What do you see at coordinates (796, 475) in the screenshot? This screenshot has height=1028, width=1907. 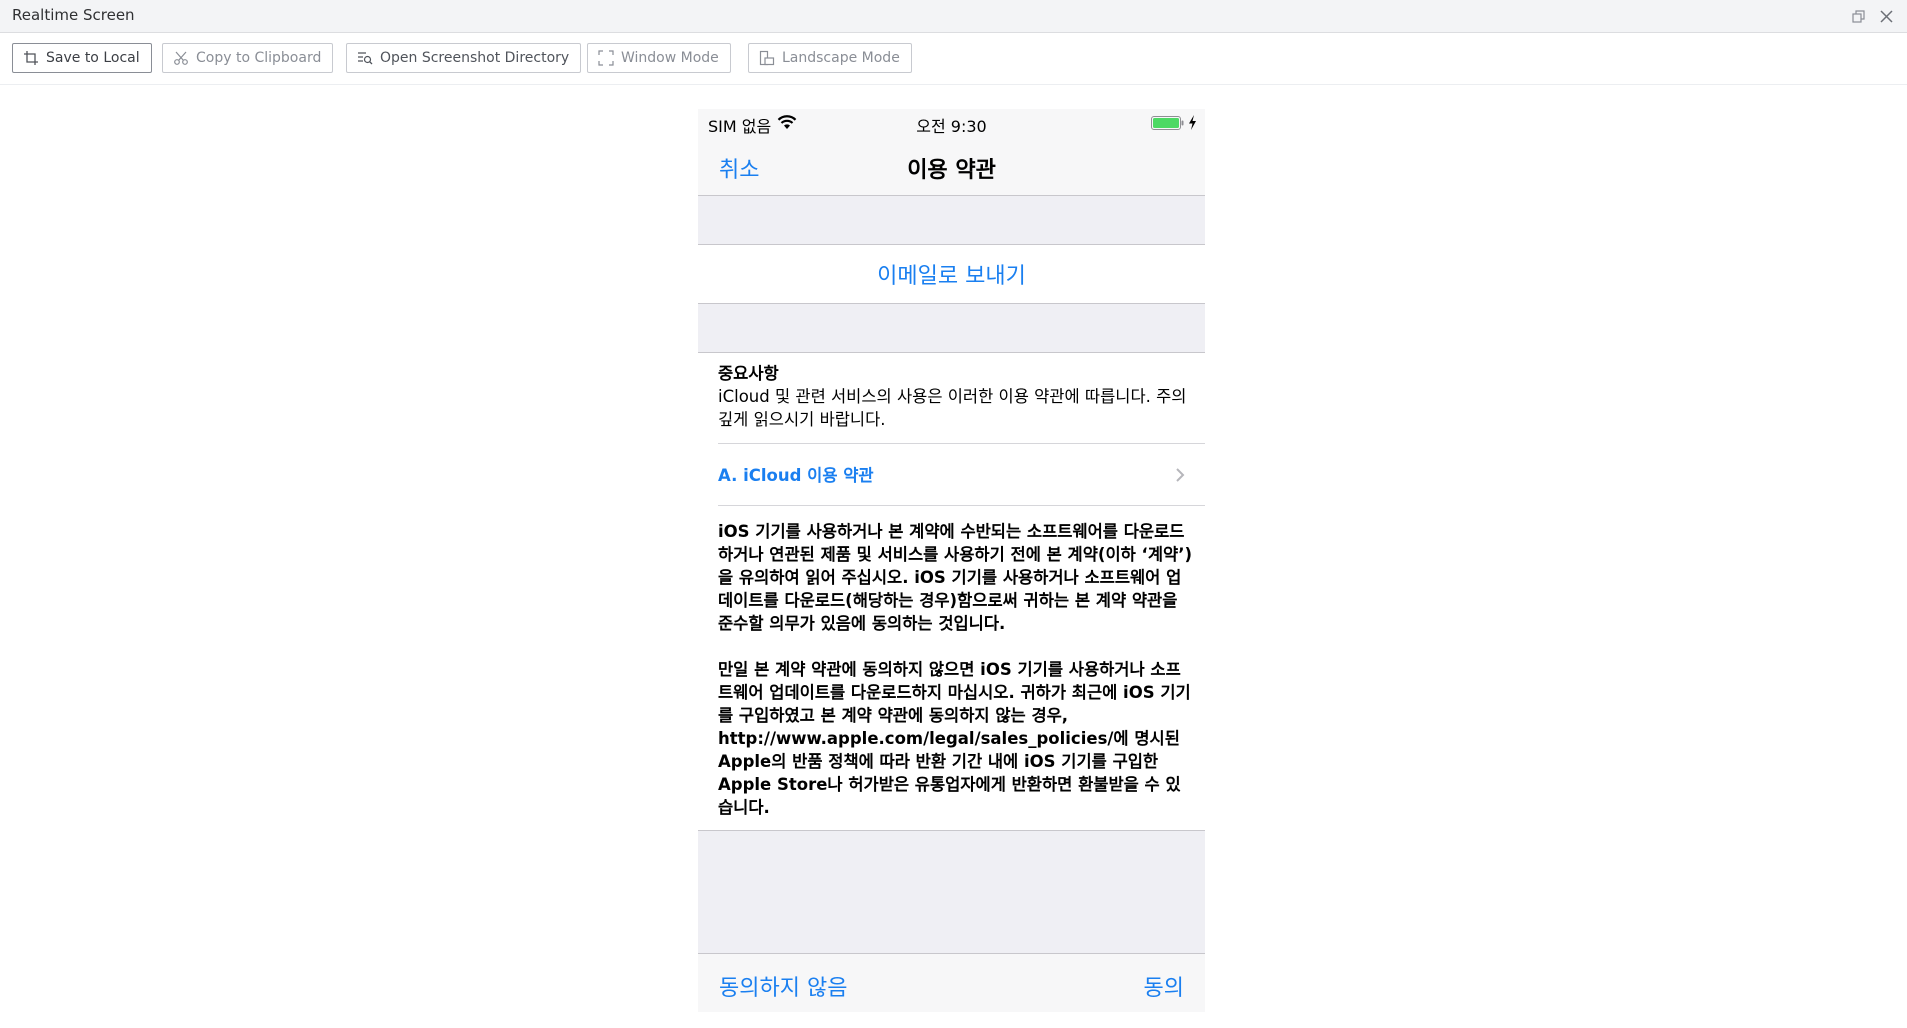 I see `icloud-terms-label: A. iCloud 이용 약관` at bounding box center [796, 475].